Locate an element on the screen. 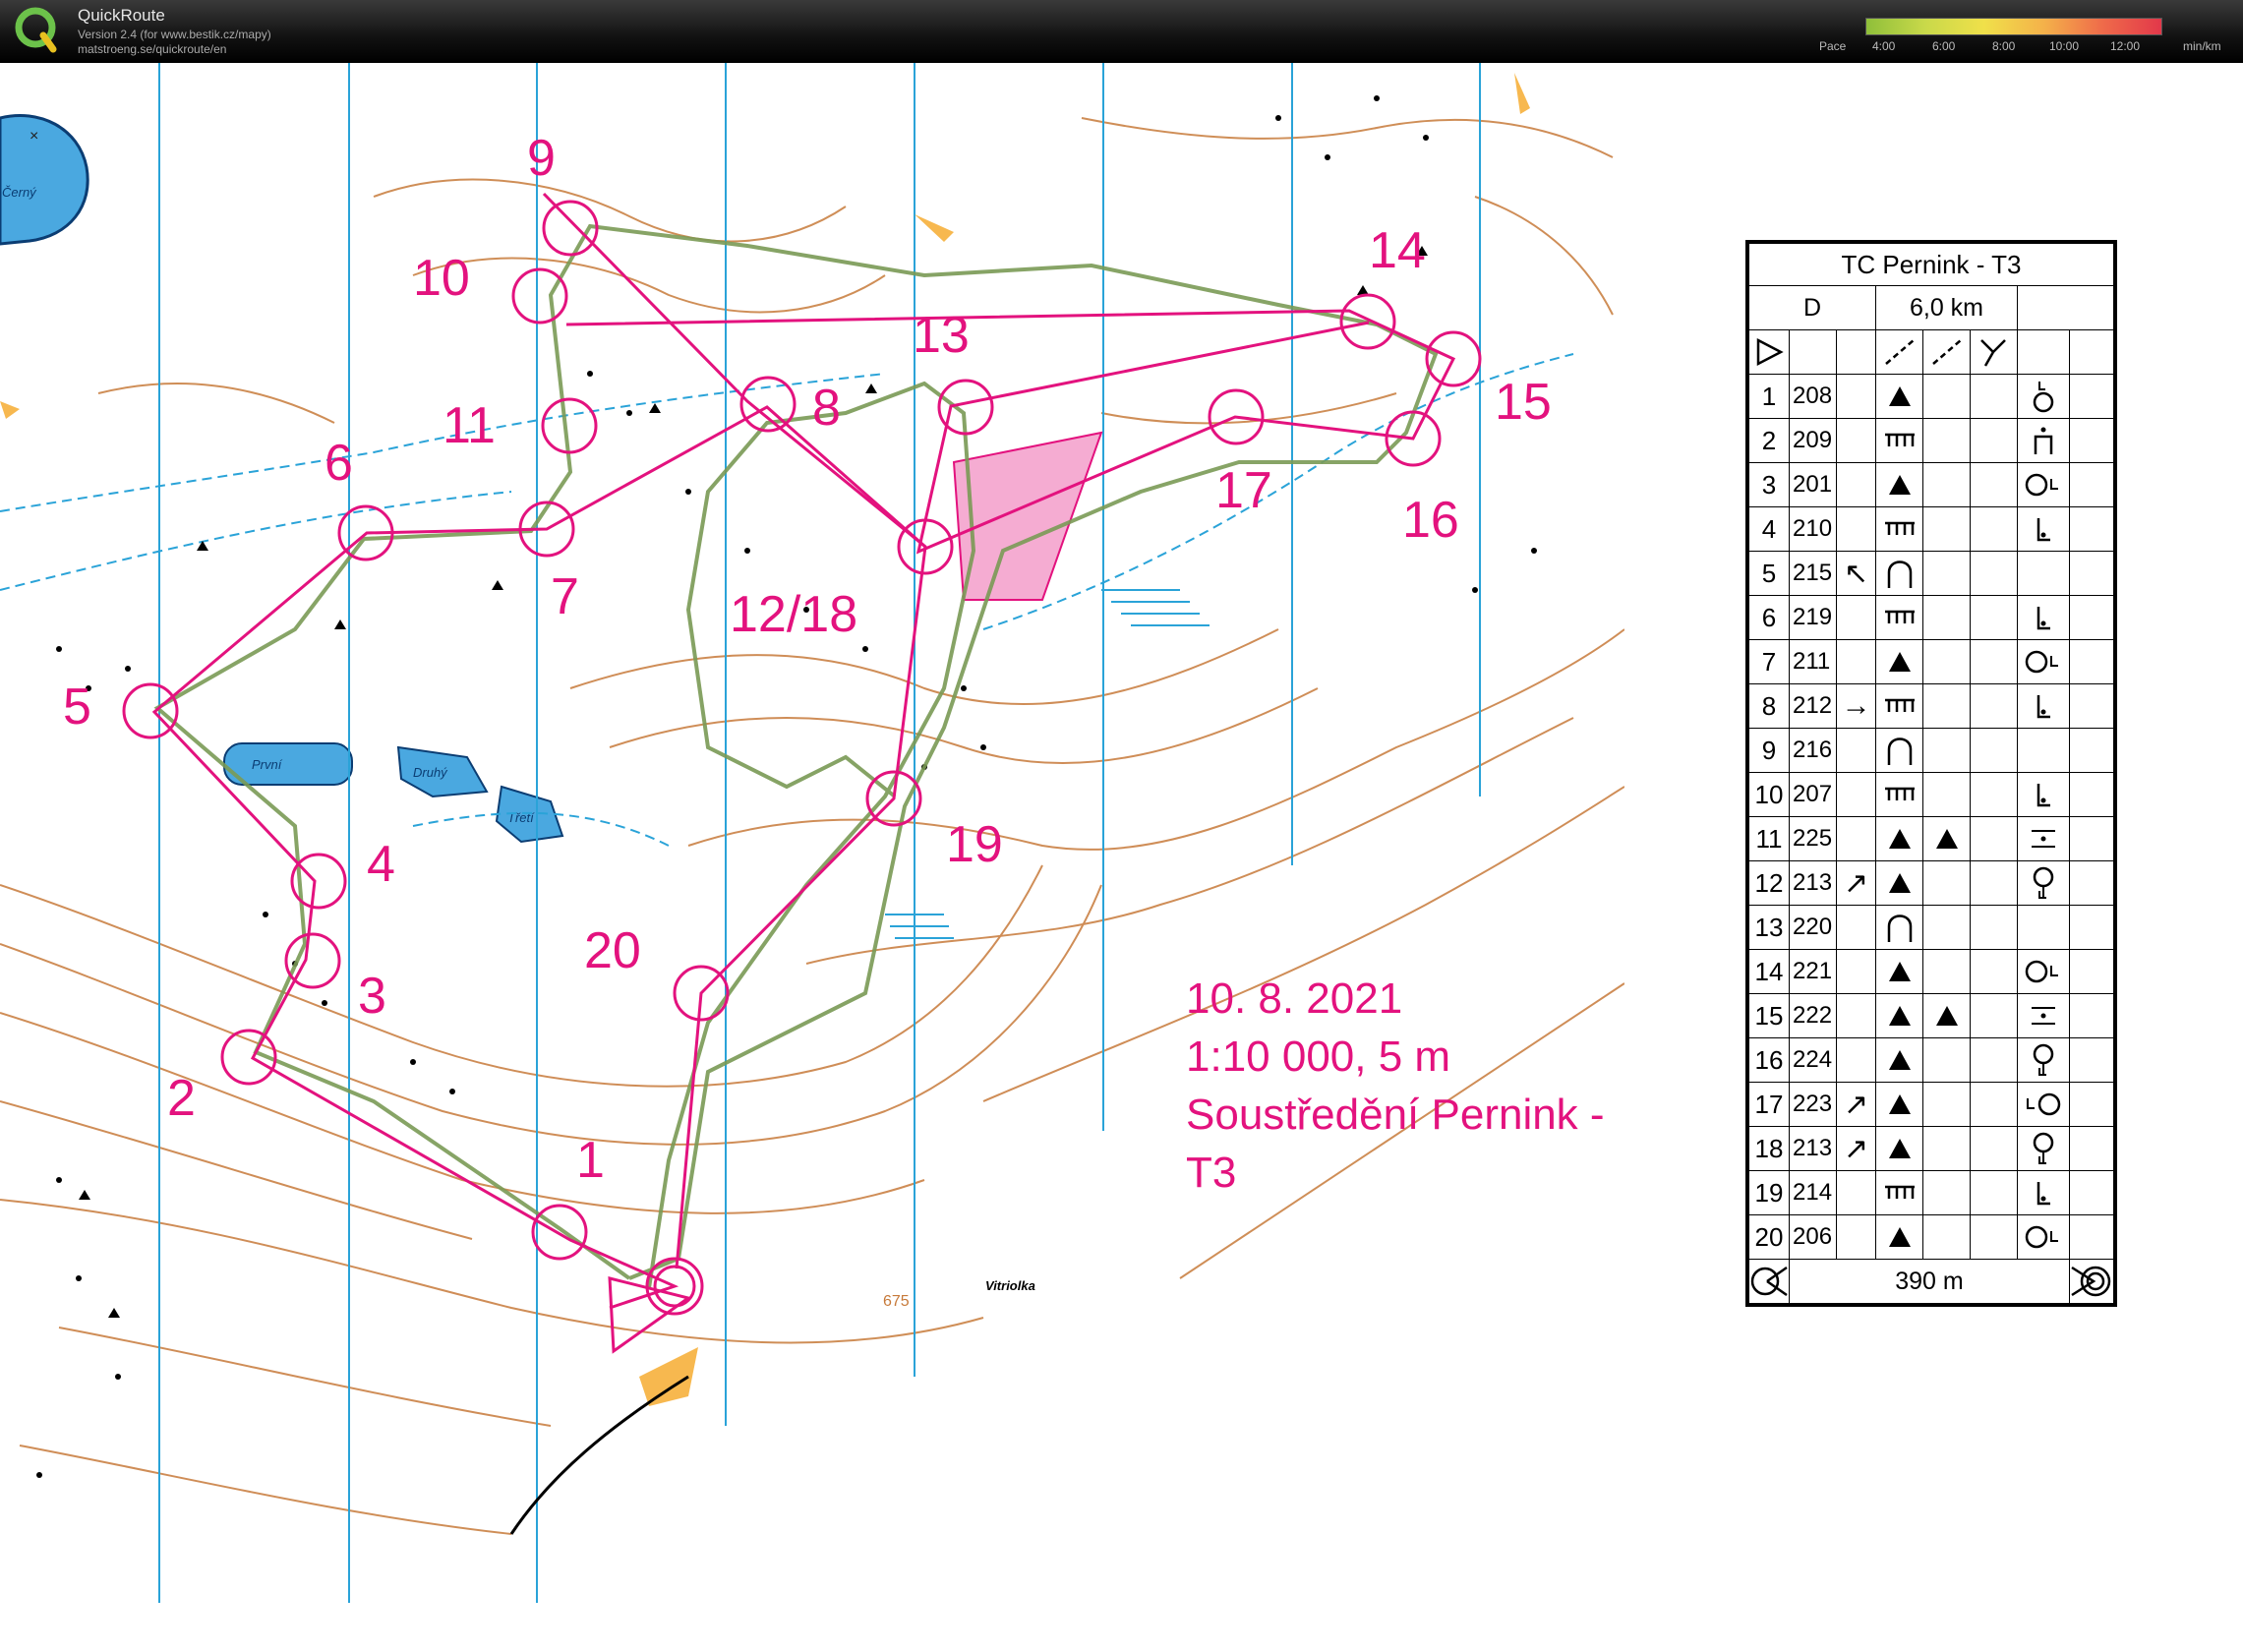 This screenshot has width=2243, height=1652. description-row: 9 216 is located at coordinates (1931, 750).